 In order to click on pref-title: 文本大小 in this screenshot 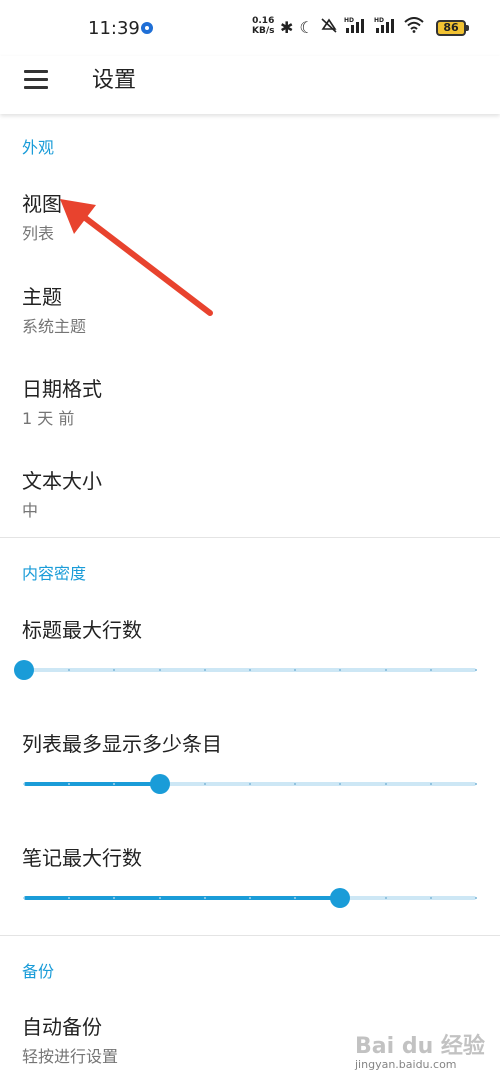, I will do `click(62, 481)`.